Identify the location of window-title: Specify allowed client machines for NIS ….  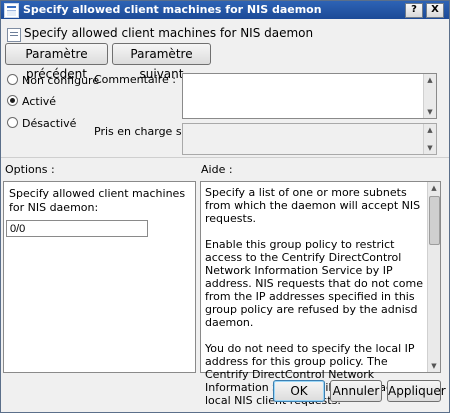
(172, 9).